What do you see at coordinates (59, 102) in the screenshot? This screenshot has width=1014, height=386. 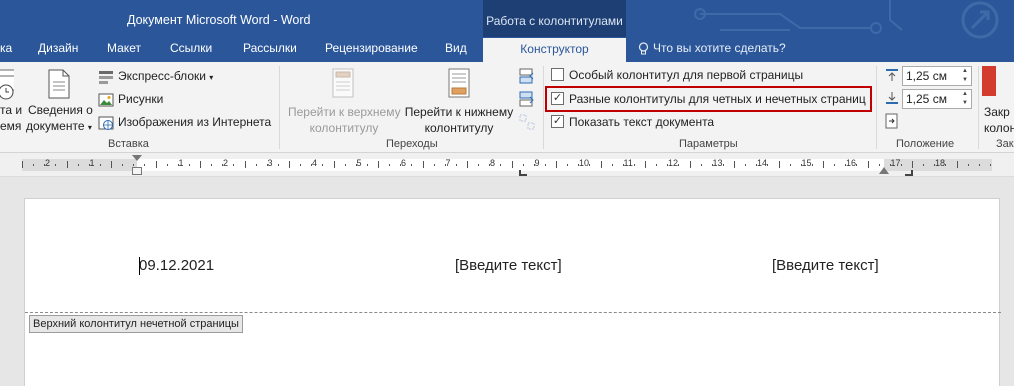 I see `document-info-button: Сведения о документе ▾` at bounding box center [59, 102].